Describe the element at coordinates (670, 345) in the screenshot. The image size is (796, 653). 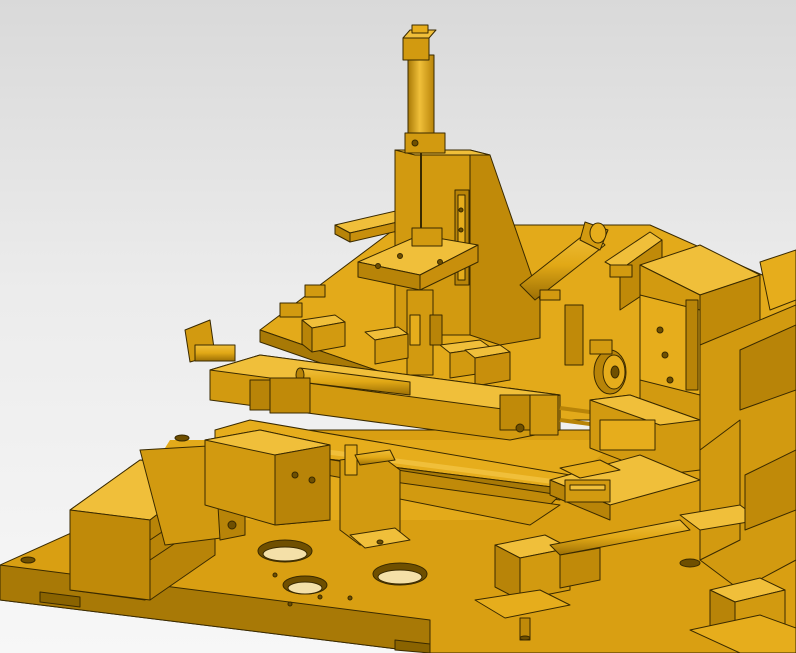
I see `vertical-slide-plate` at that location.